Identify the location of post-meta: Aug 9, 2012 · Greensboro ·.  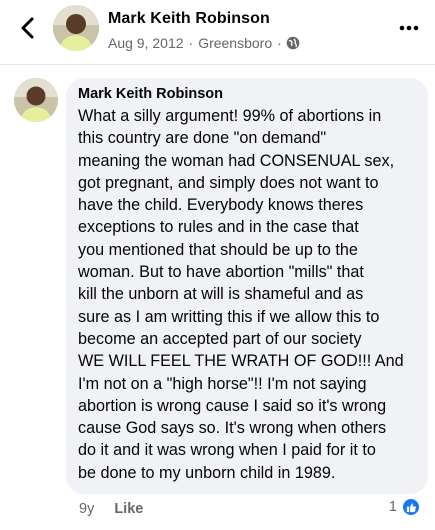
(204, 43).